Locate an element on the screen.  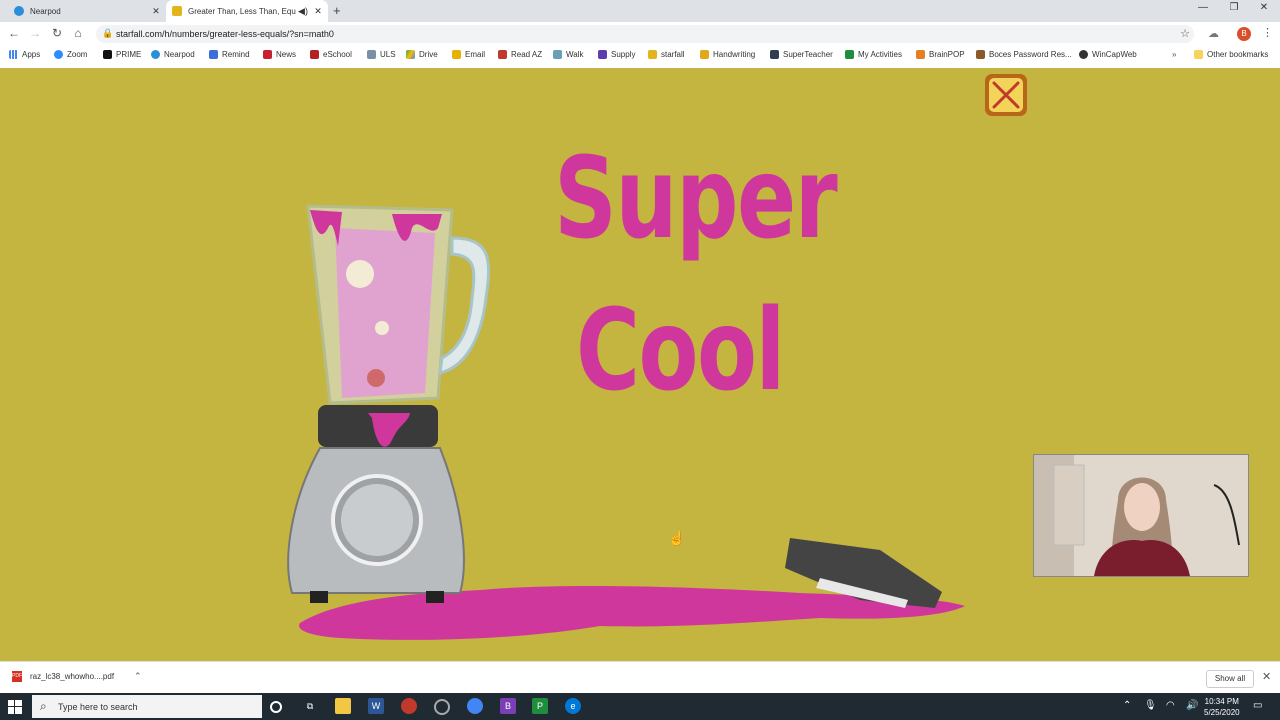
cool-word: Cool is located at coordinates (680, 351).